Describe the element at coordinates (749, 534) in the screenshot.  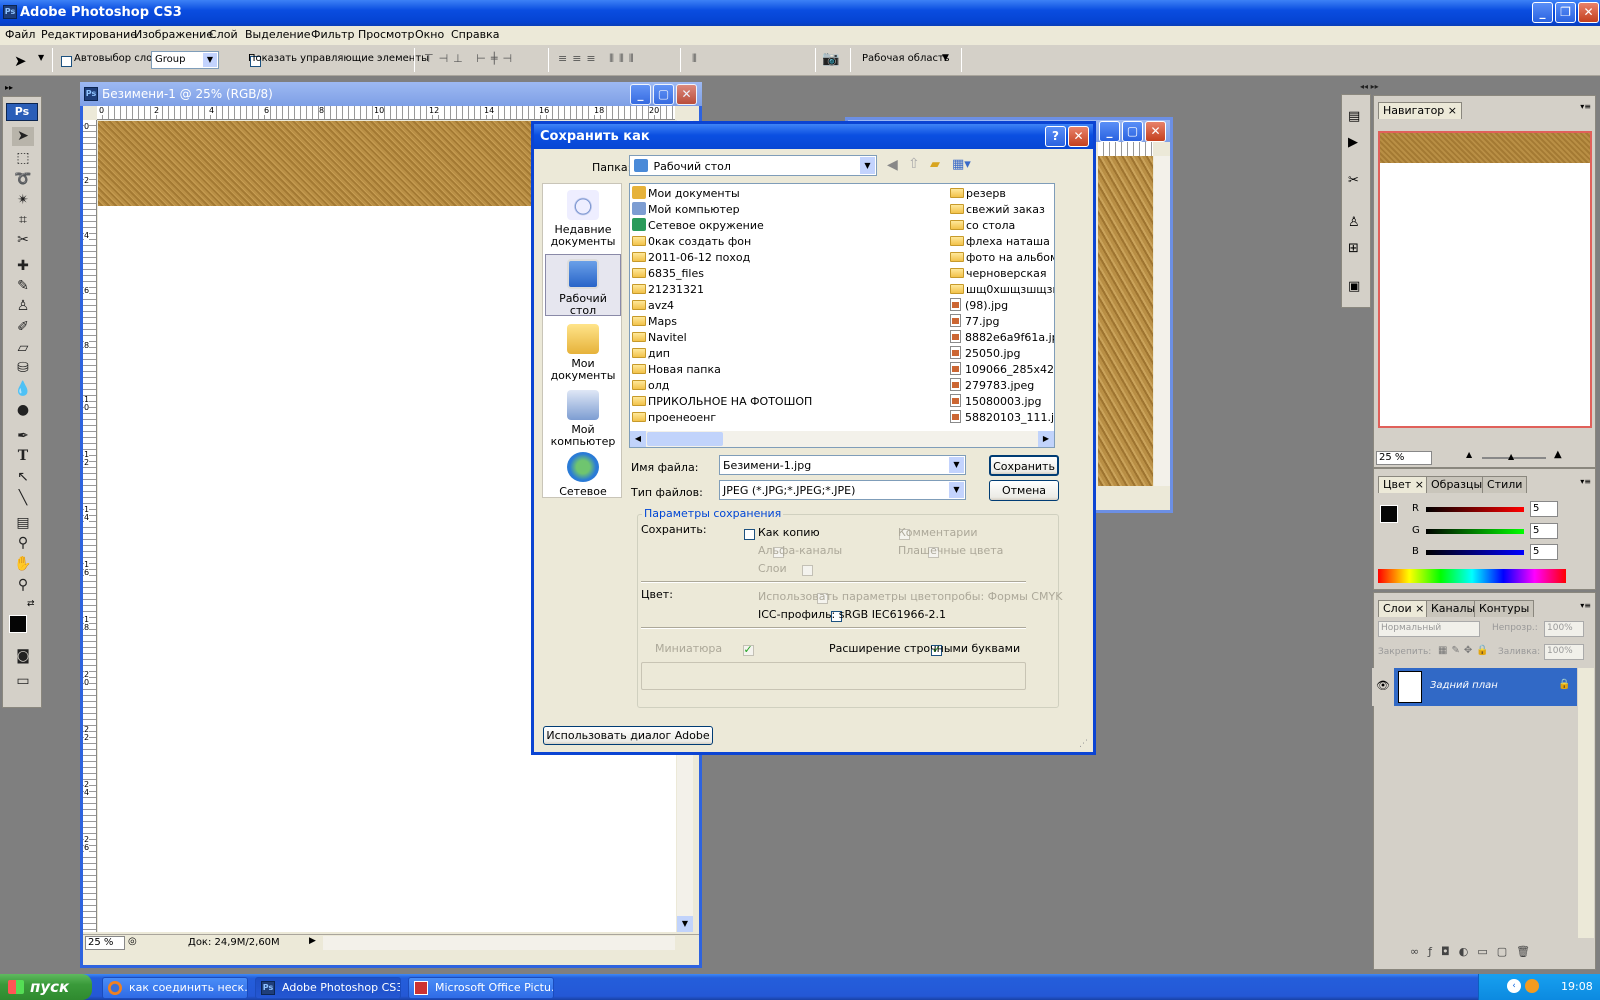
I see `as-copy-checkbox` at that location.